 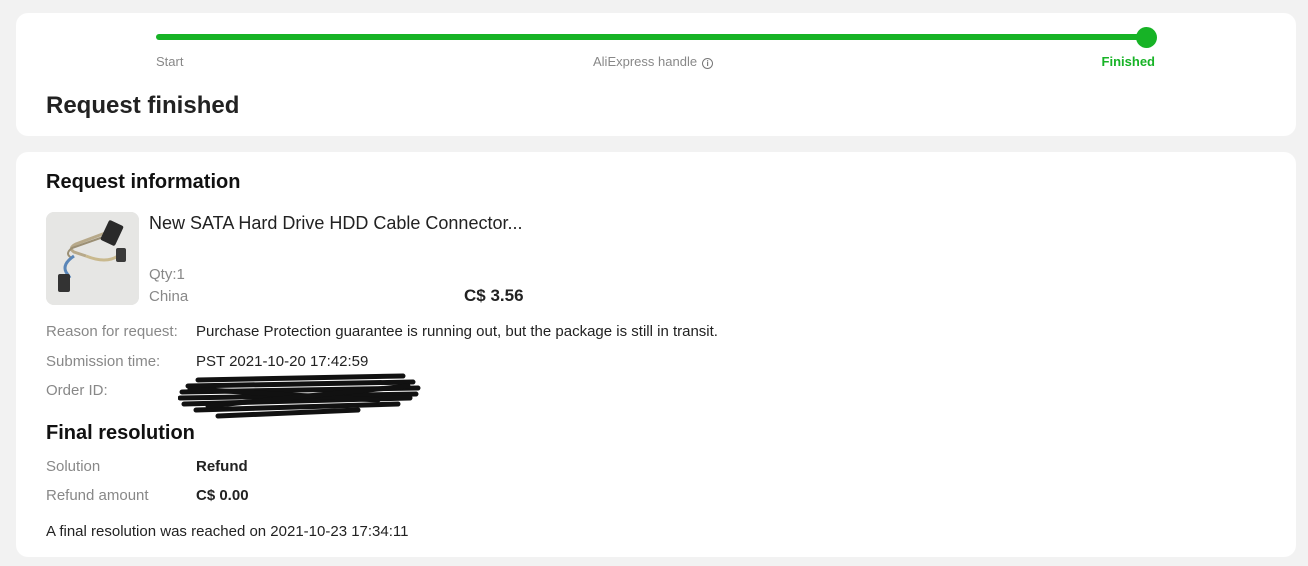 What do you see at coordinates (112, 331) in the screenshot?
I see `reason-label: Reason for request:` at bounding box center [112, 331].